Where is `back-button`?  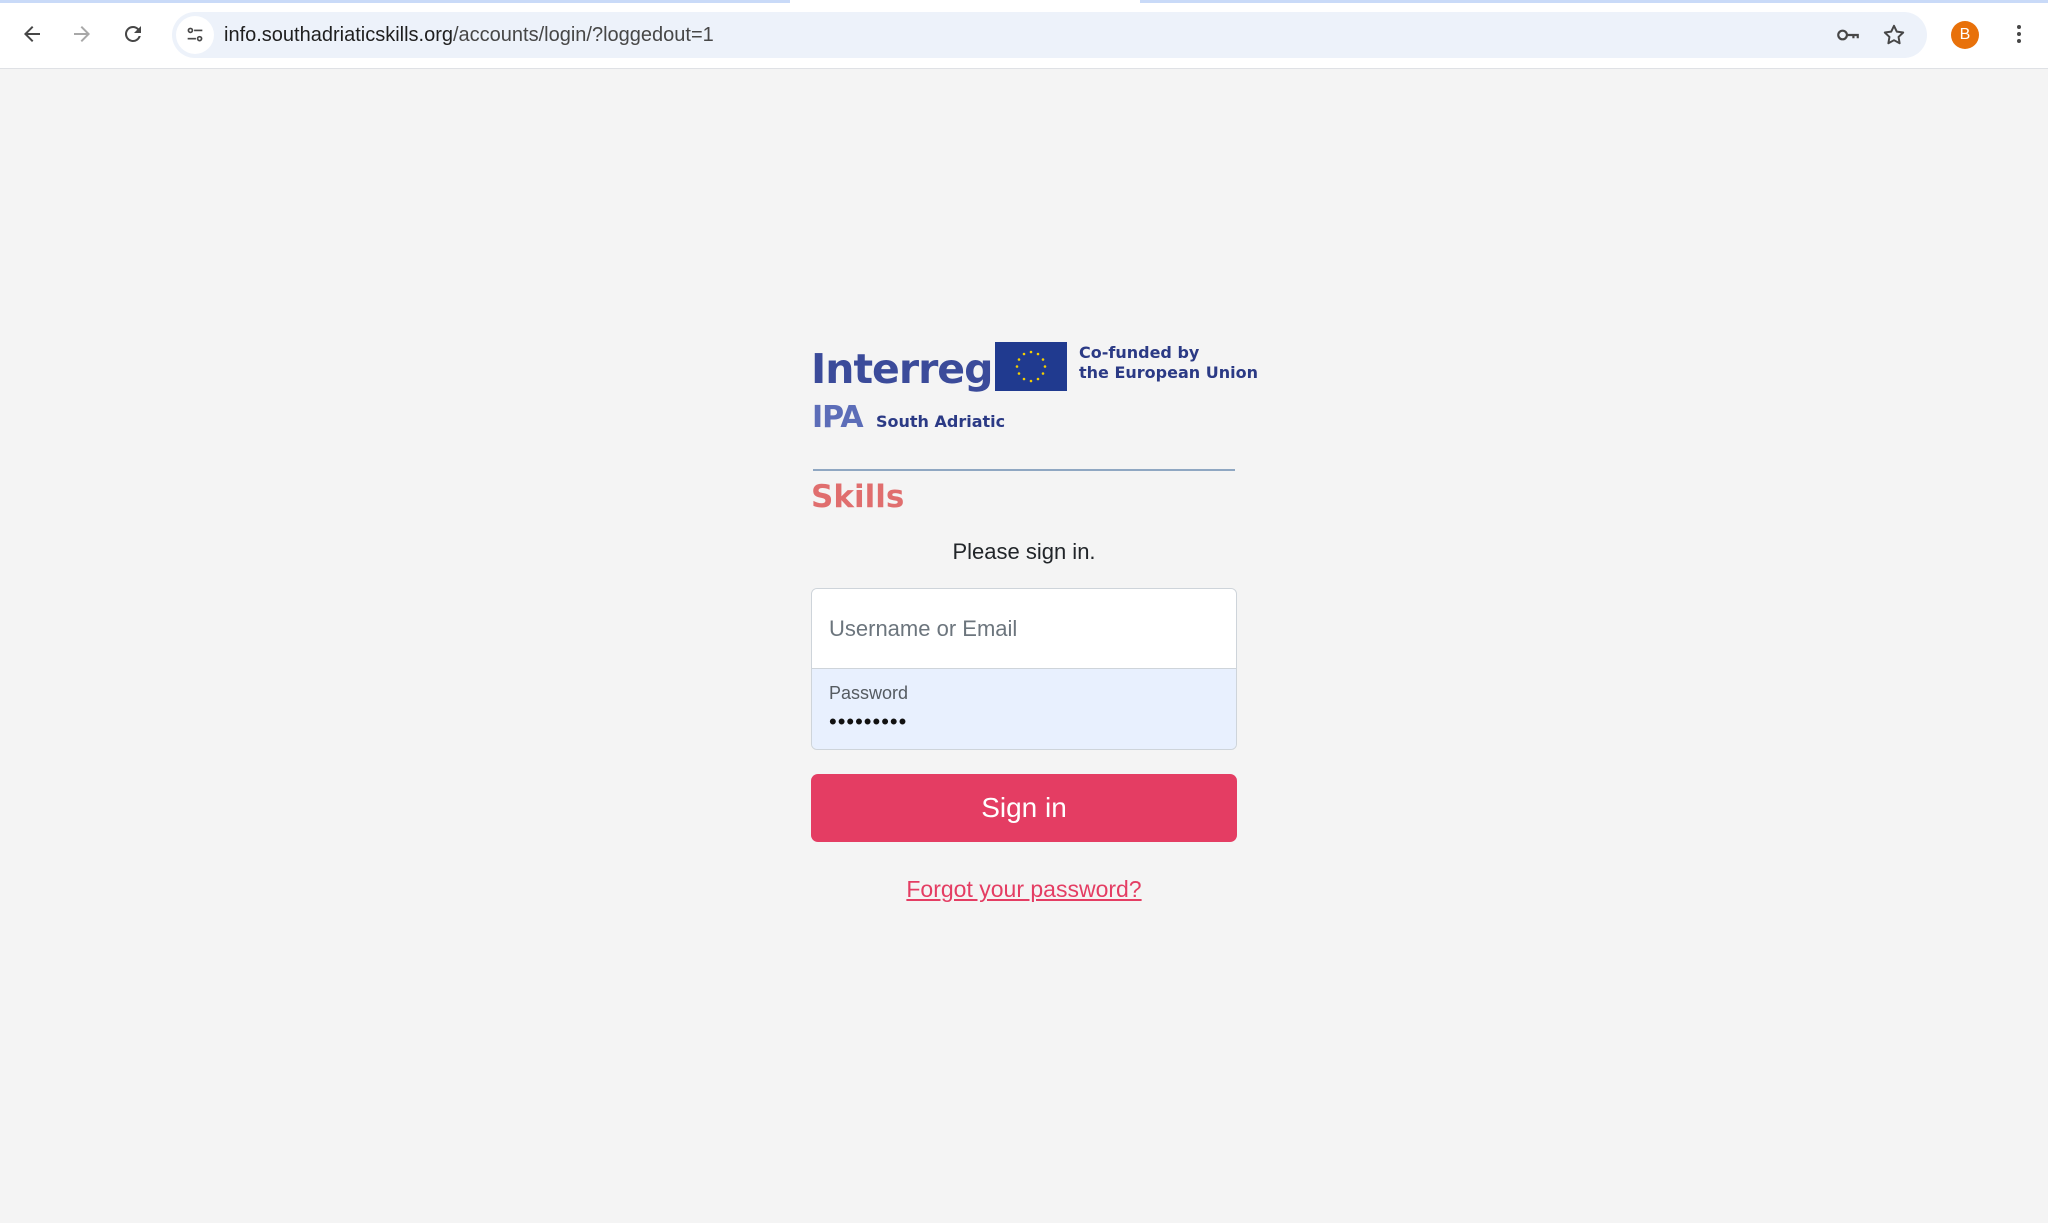 back-button is located at coordinates (32, 34).